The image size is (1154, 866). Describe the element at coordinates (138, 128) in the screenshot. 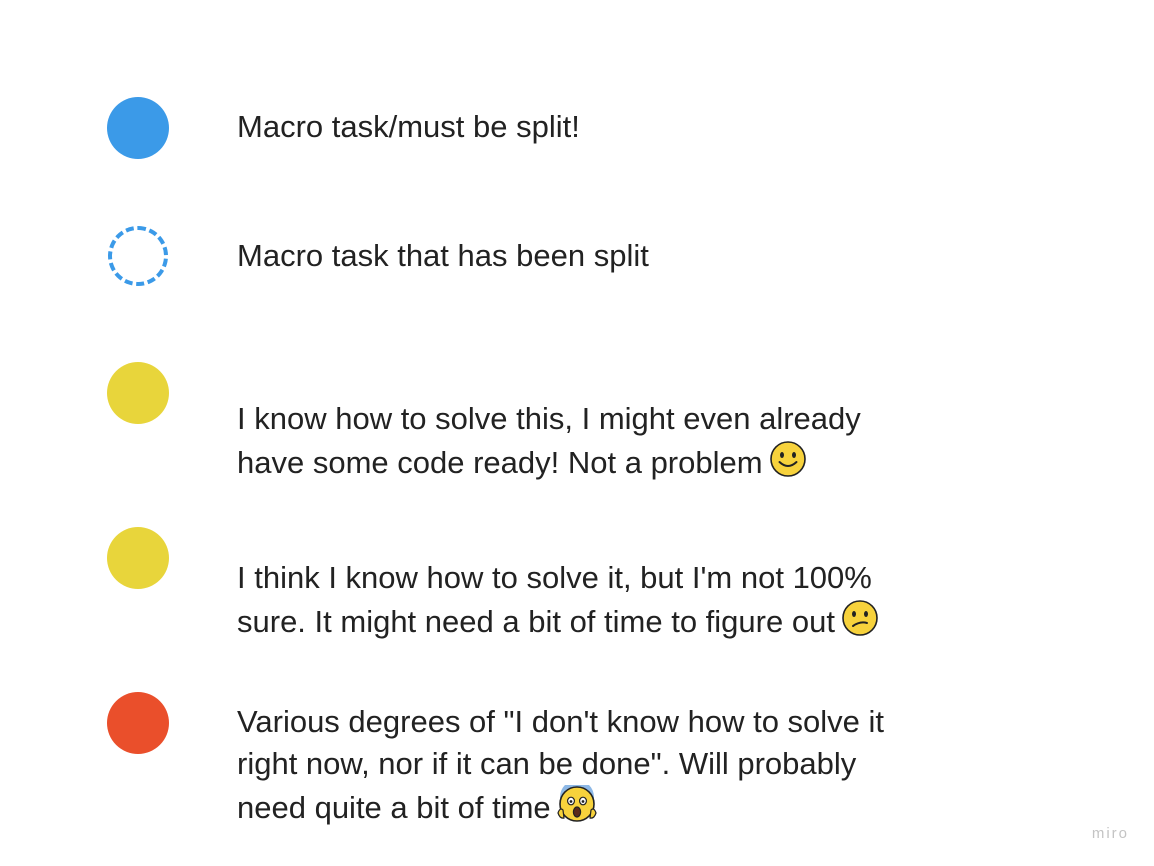

I see `blue-circle-icon` at that location.